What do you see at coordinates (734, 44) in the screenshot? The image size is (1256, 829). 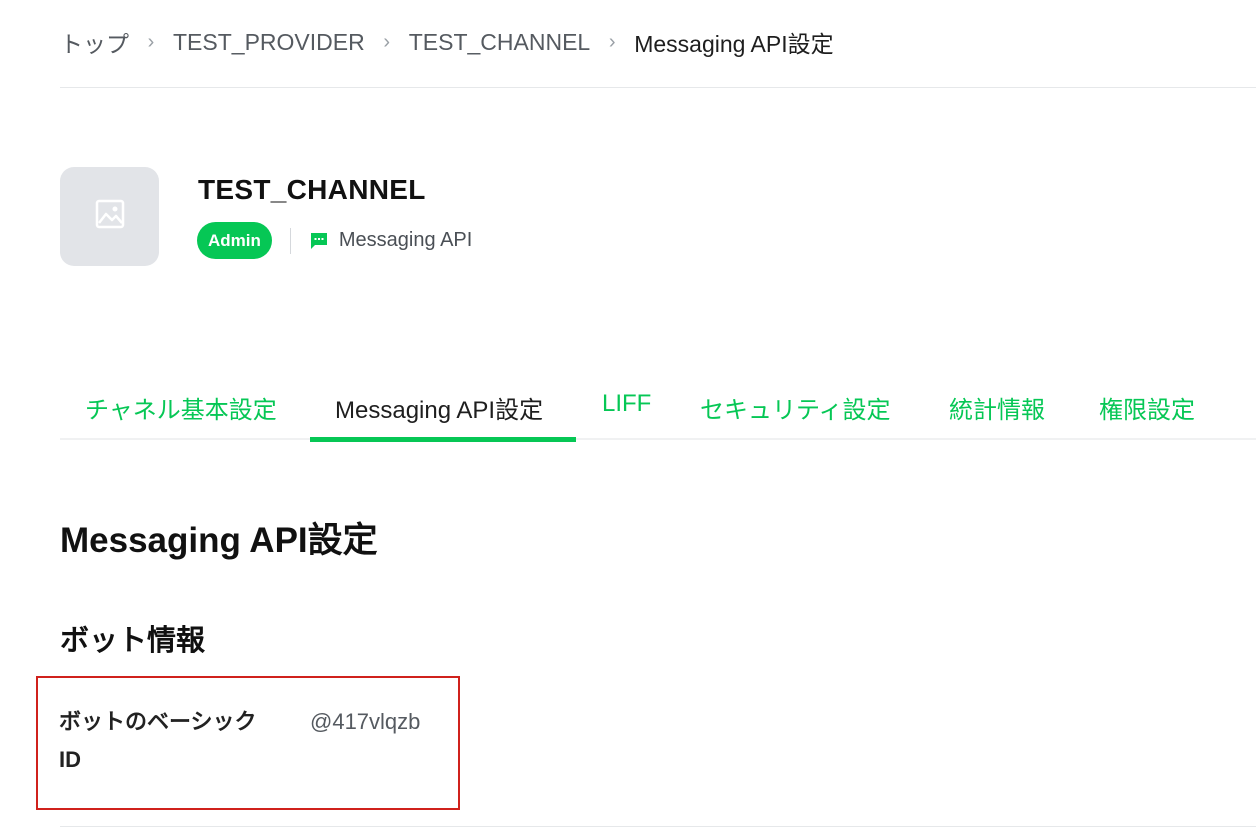 I see `breadcrumb-current: Messaging API設定` at bounding box center [734, 44].